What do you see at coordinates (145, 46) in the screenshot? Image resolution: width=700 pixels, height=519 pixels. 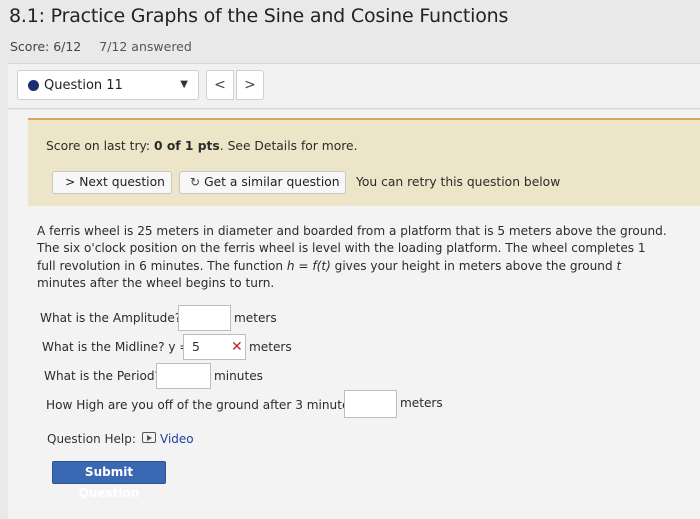 I see `answered-count: 7/12 answered` at bounding box center [145, 46].